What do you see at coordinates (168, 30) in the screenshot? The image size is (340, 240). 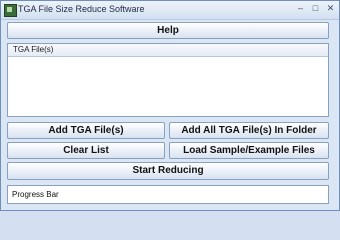 I see `help-button: Help` at bounding box center [168, 30].